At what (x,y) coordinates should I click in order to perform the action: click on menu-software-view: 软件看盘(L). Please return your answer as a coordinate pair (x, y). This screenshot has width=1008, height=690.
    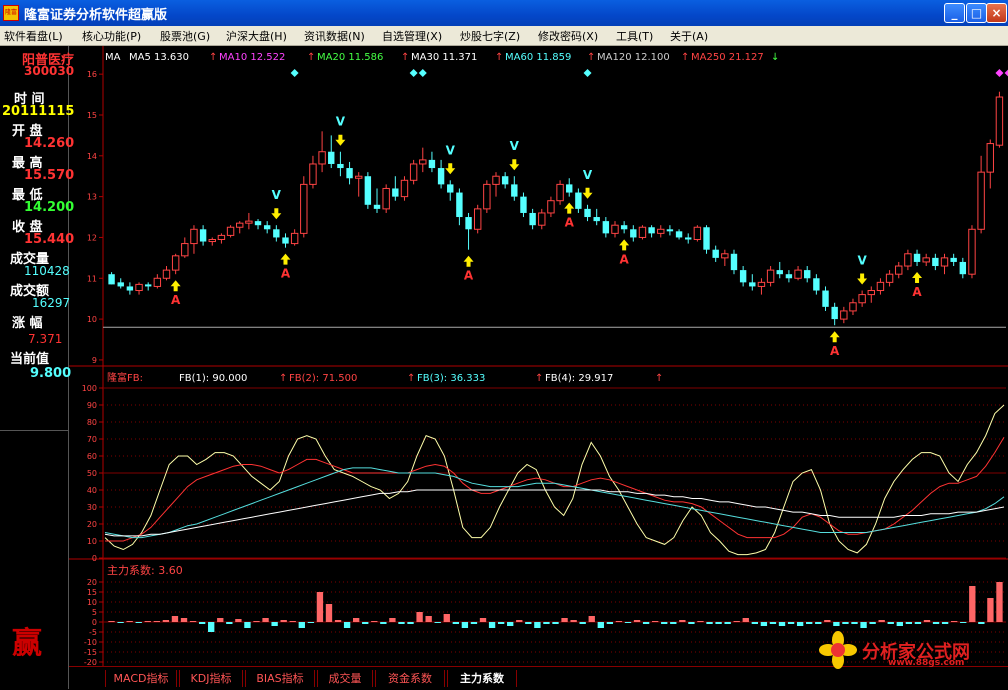
    Looking at the image, I should click on (33, 36).